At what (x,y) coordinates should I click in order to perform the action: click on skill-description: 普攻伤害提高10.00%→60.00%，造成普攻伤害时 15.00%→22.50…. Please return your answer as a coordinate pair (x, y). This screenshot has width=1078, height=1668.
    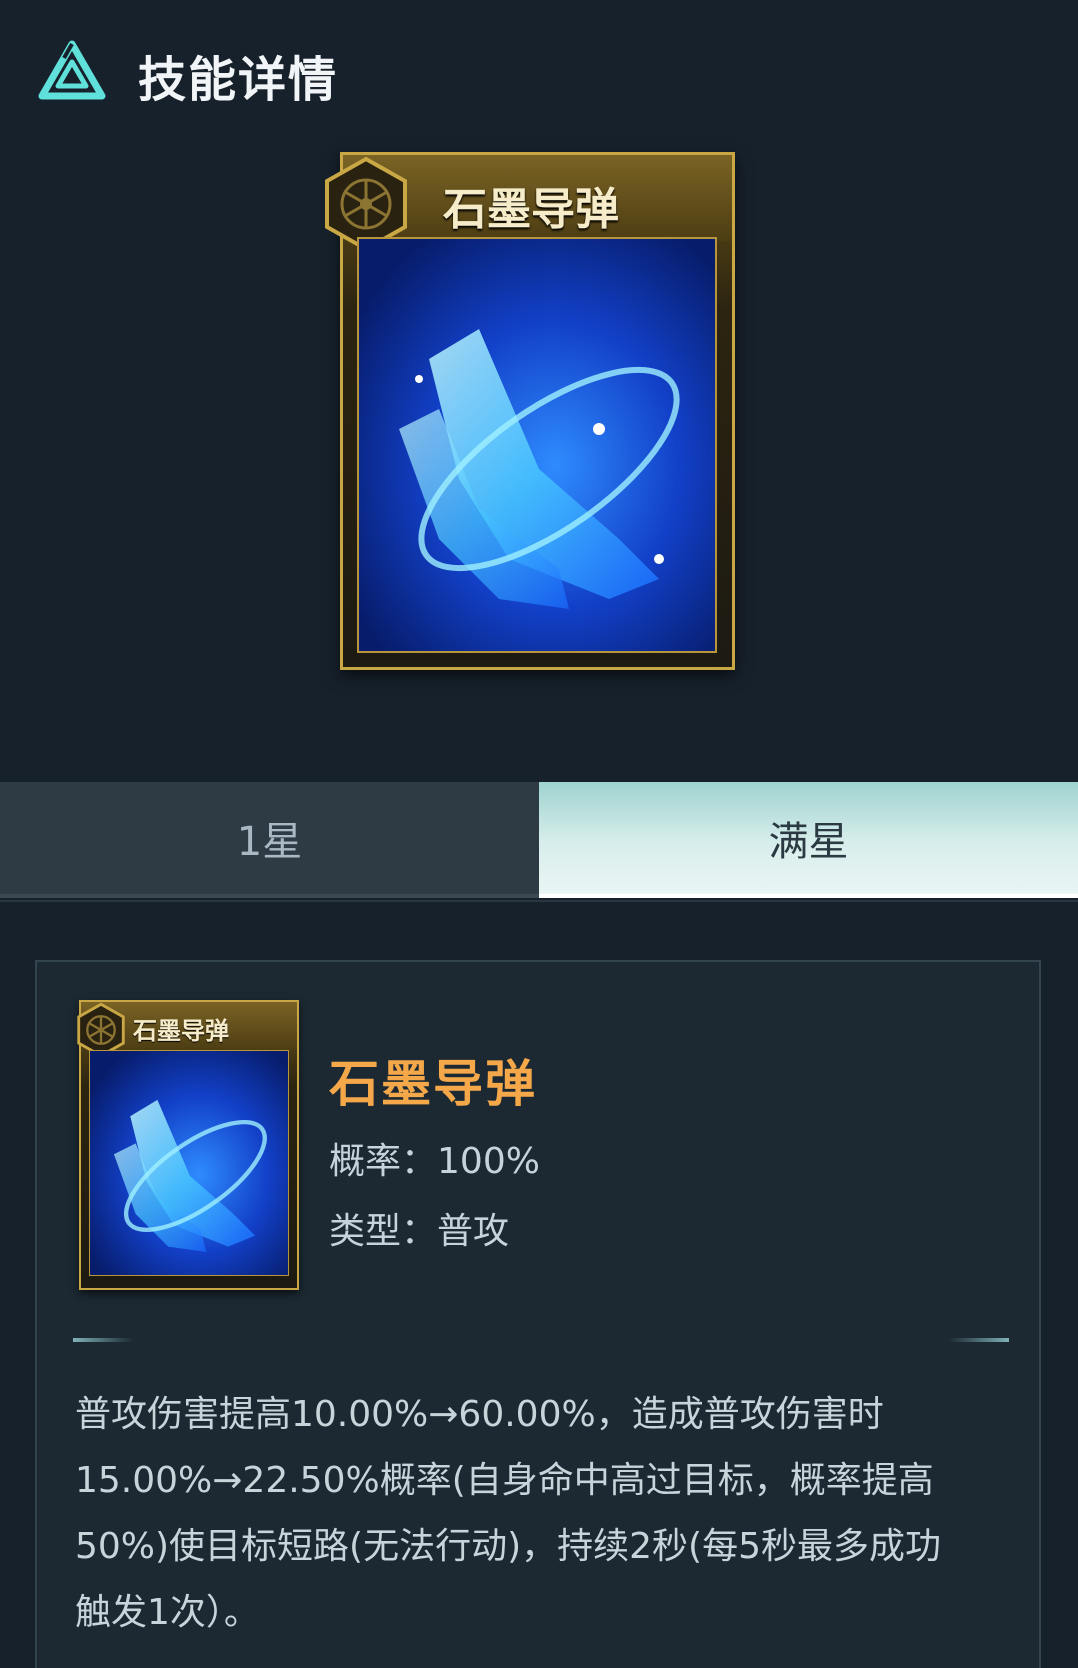
    Looking at the image, I should click on (545, 1514).